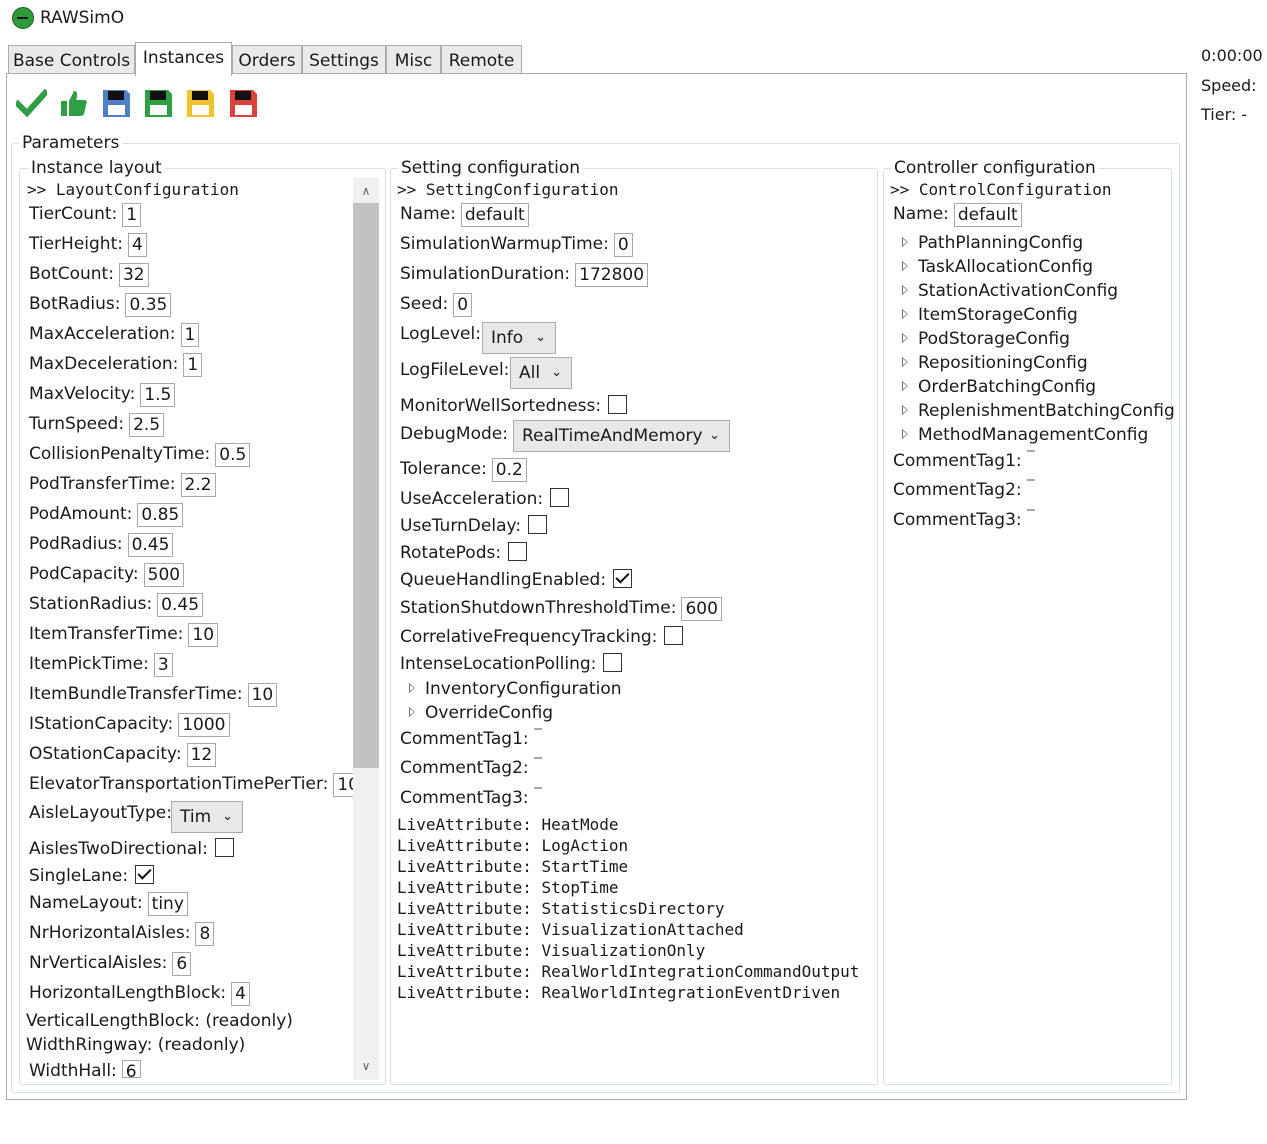 The width and height of the screenshot is (1267, 1144). What do you see at coordinates (344, 59) in the screenshot?
I see `tab-settings: Settings` at bounding box center [344, 59].